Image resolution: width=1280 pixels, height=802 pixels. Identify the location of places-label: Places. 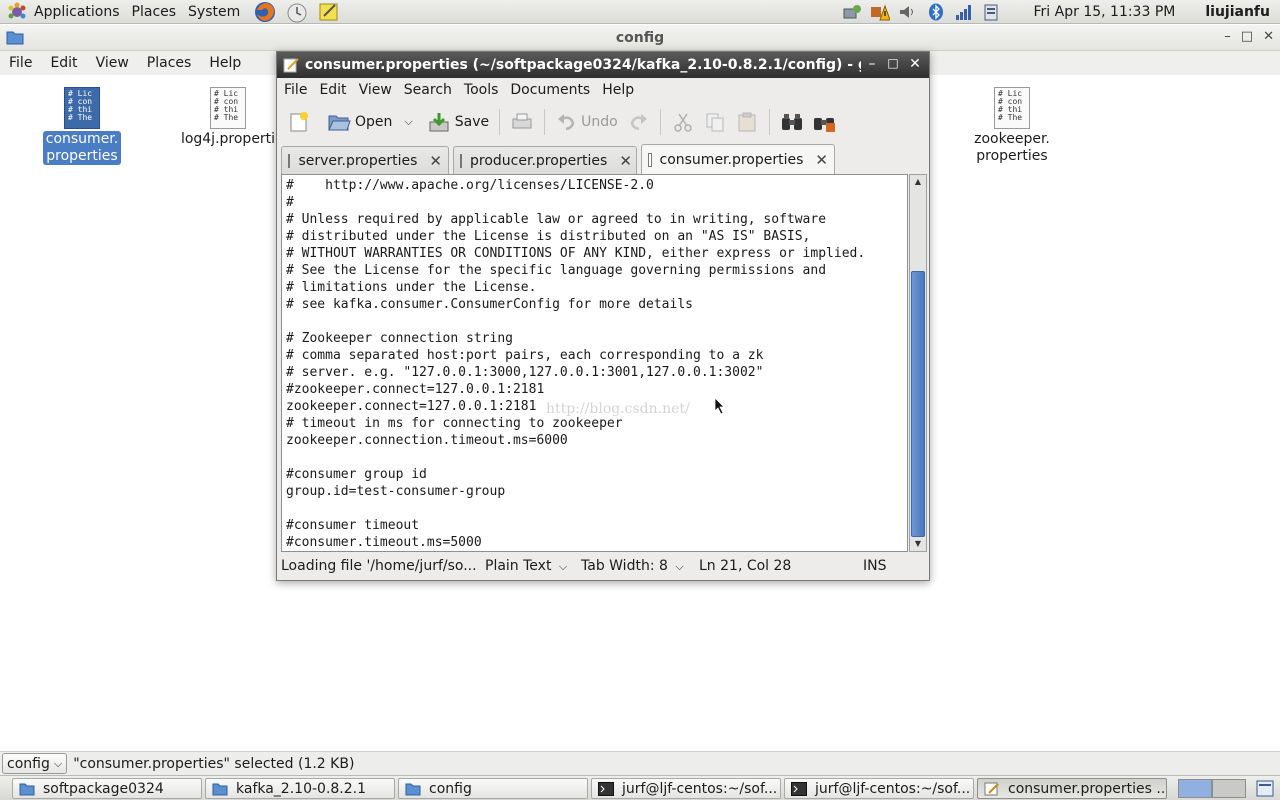
(154, 11).